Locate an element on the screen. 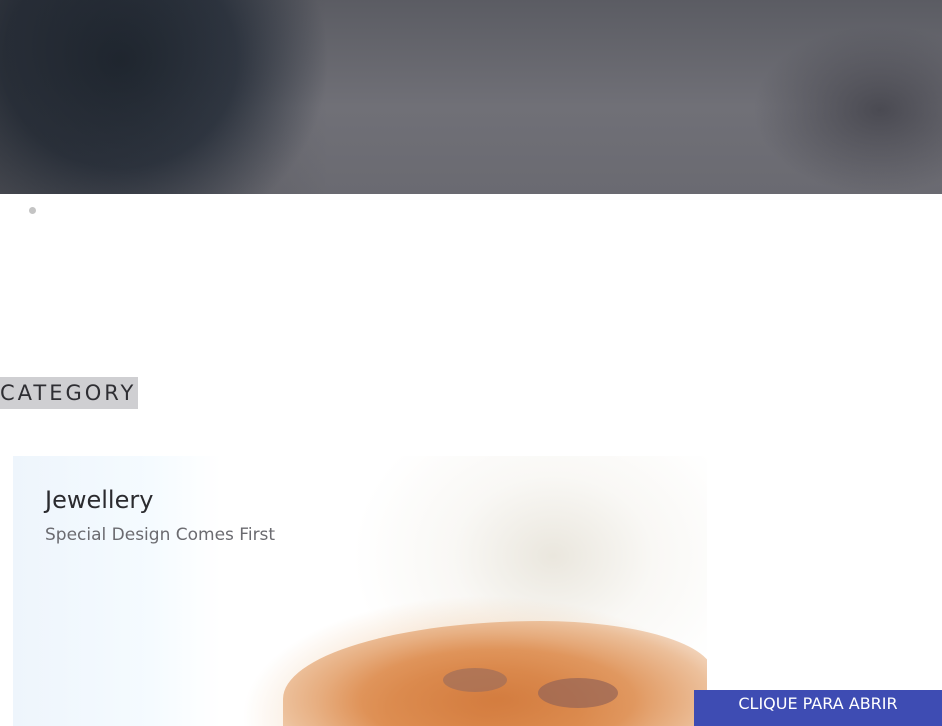 This screenshot has width=942, height=726. card-title: Jewellery is located at coordinates (99, 500).